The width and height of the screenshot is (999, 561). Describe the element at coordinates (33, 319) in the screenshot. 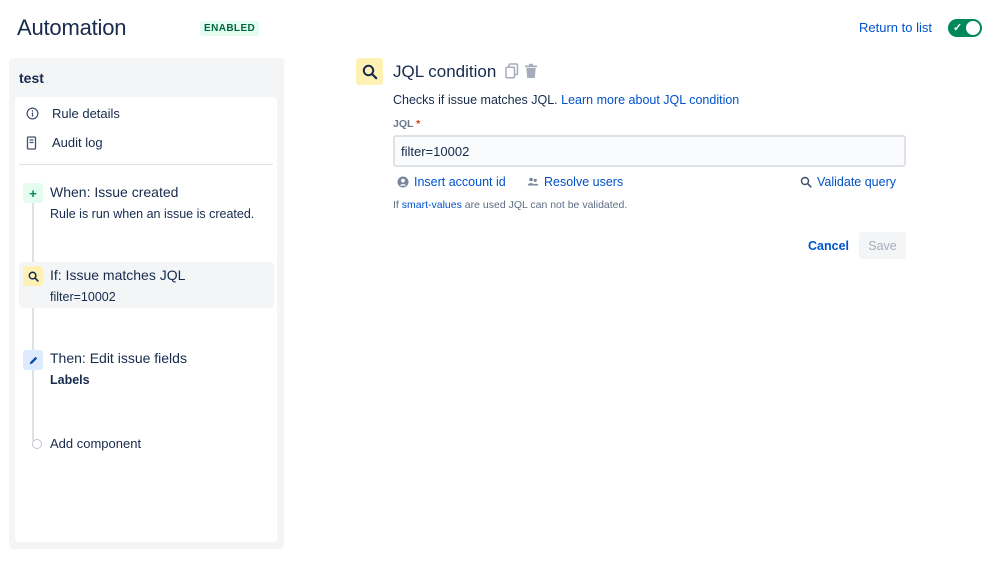

I see `timeline-line` at that location.